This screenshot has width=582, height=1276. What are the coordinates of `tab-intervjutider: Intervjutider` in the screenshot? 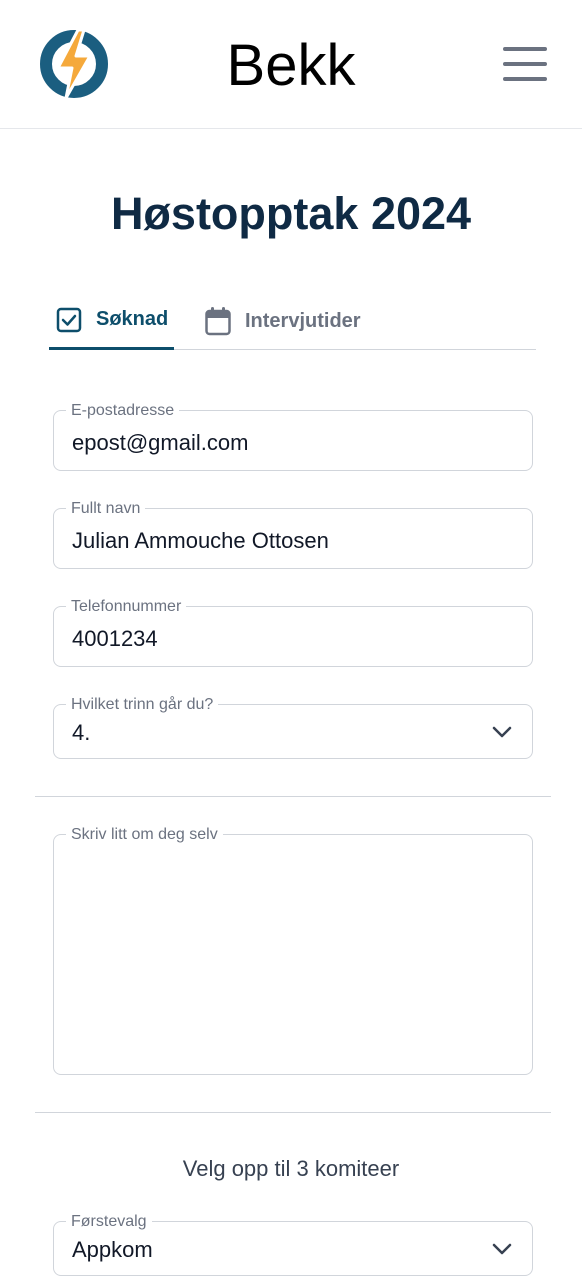 It's located at (290, 321).